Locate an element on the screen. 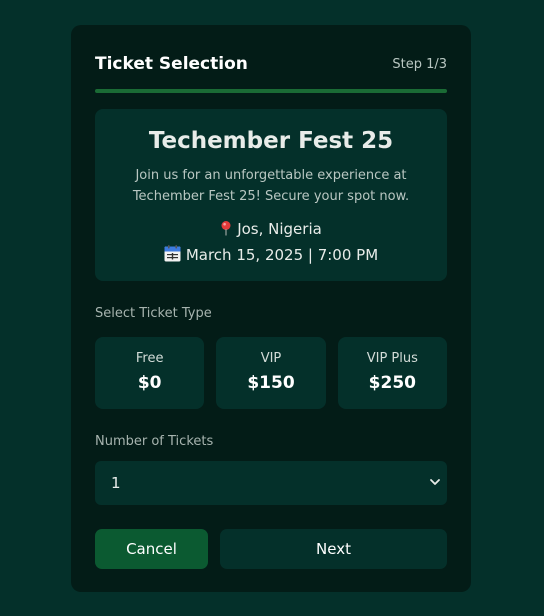  ticket-count-select: 1 is located at coordinates (271, 483).